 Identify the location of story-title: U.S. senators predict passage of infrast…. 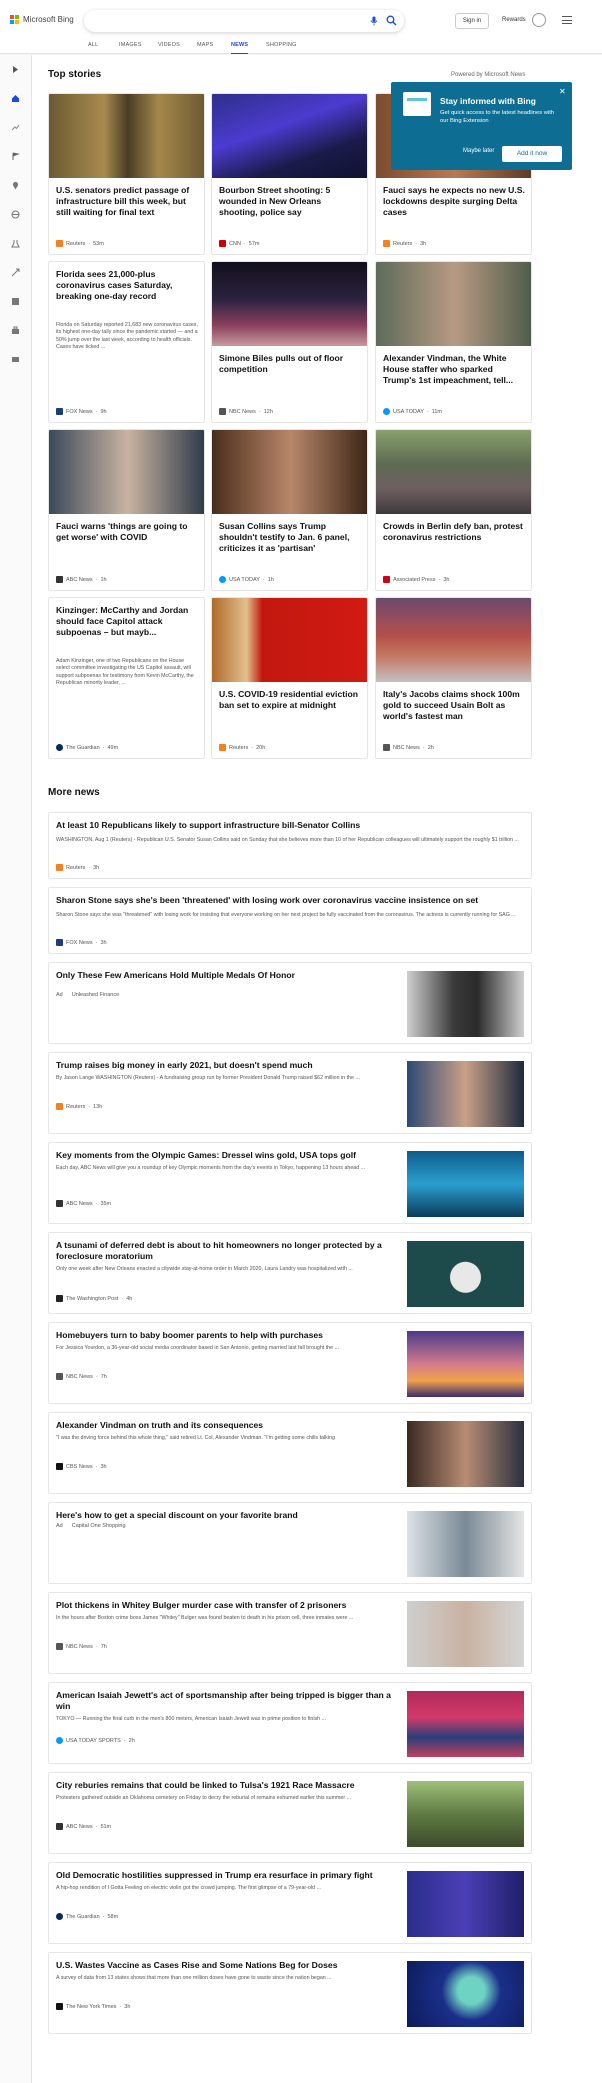
(127, 201).